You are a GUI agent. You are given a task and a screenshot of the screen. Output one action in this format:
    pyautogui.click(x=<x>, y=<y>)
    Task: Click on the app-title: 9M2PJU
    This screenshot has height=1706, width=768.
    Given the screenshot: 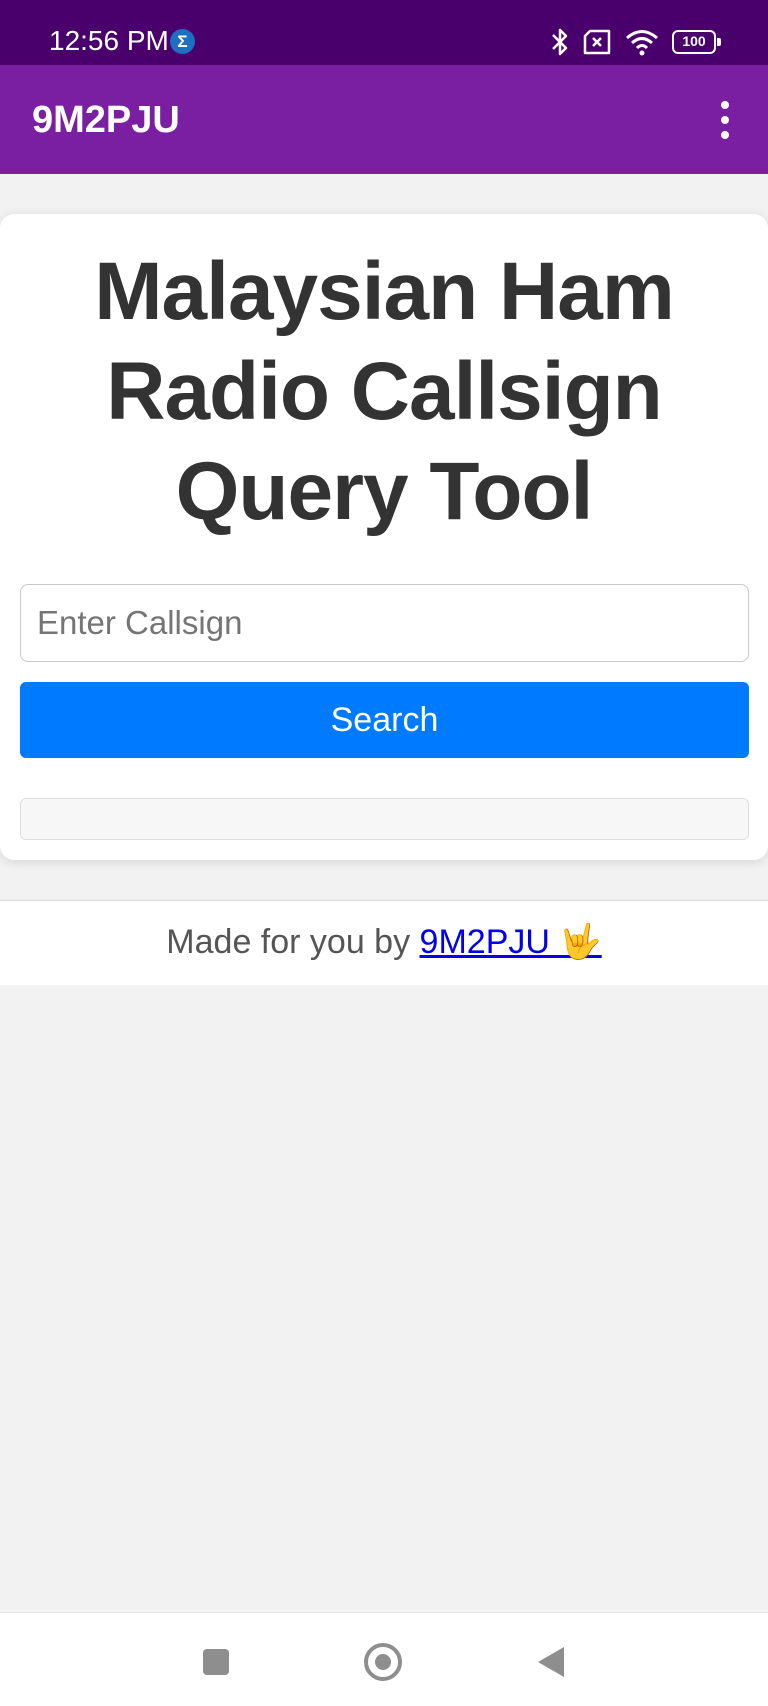 What is the action you would take?
    pyautogui.click(x=106, y=120)
    